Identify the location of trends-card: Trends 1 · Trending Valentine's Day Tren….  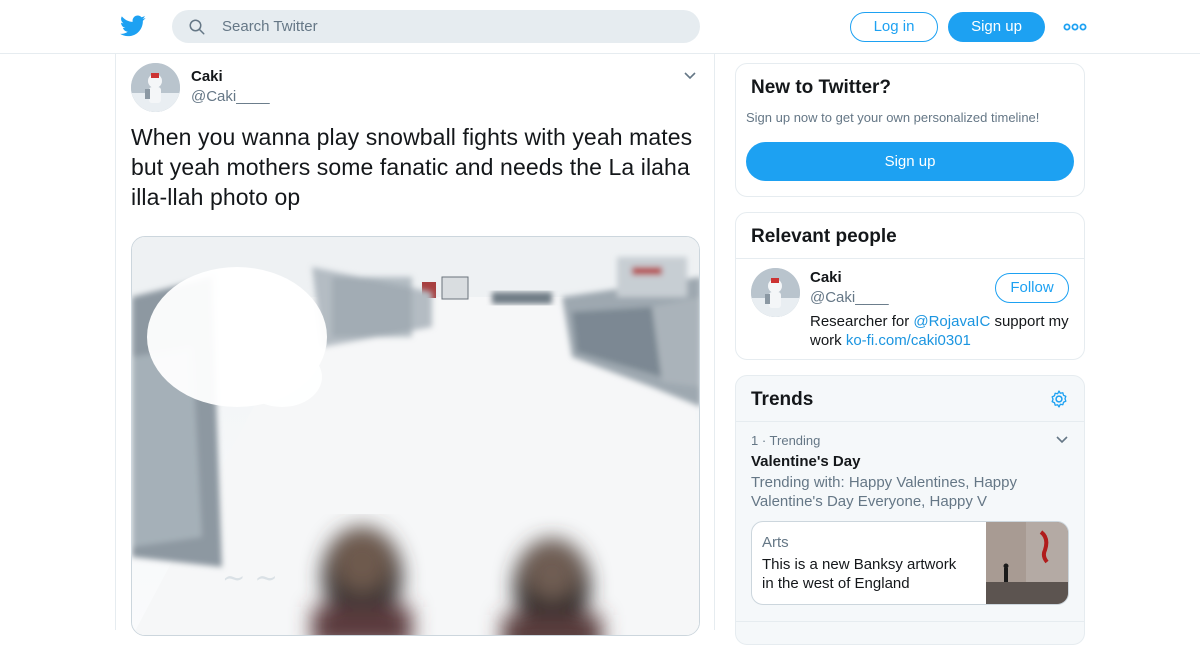
(910, 510).